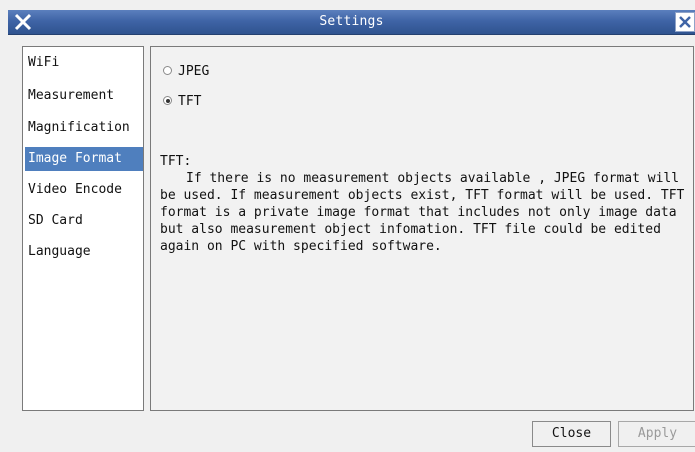 The width and height of the screenshot is (695, 452). What do you see at coordinates (84, 252) in the screenshot?
I see `sidebar-item-language: Language` at bounding box center [84, 252].